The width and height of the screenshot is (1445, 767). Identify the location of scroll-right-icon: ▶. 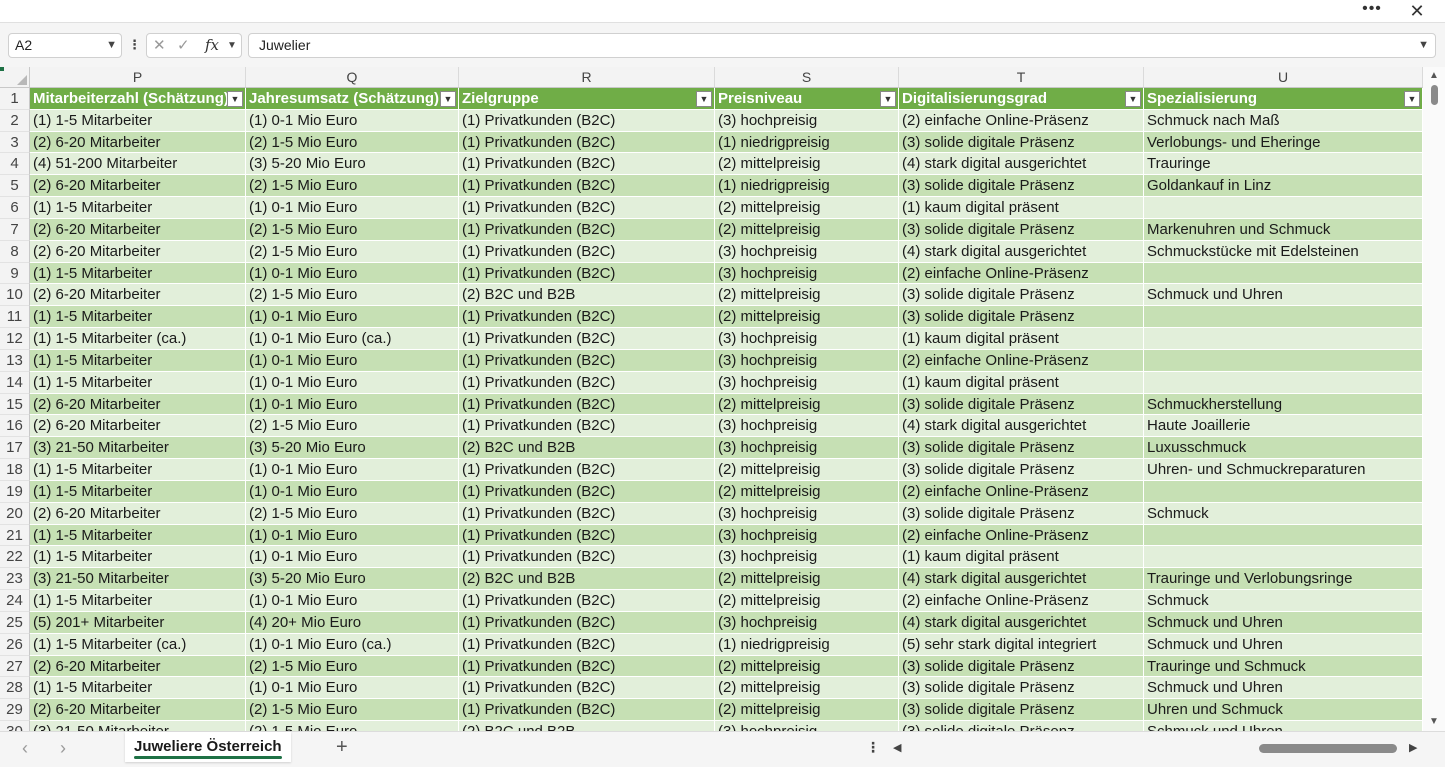
(1413, 747).